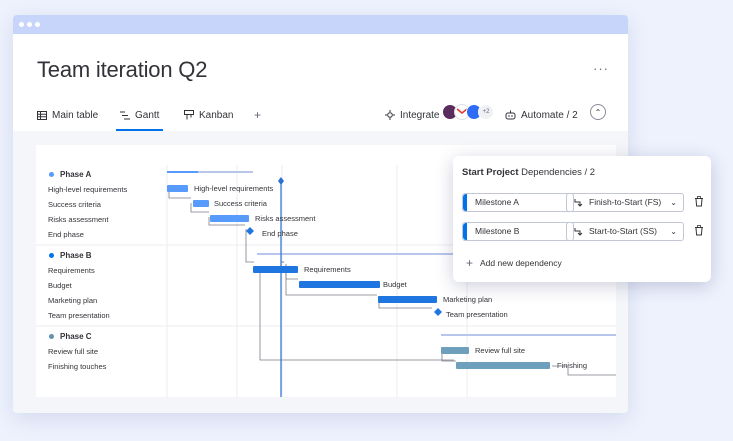 Image resolution: width=733 pixels, height=441 pixels. I want to click on add-view-button: +, so click(257, 115).